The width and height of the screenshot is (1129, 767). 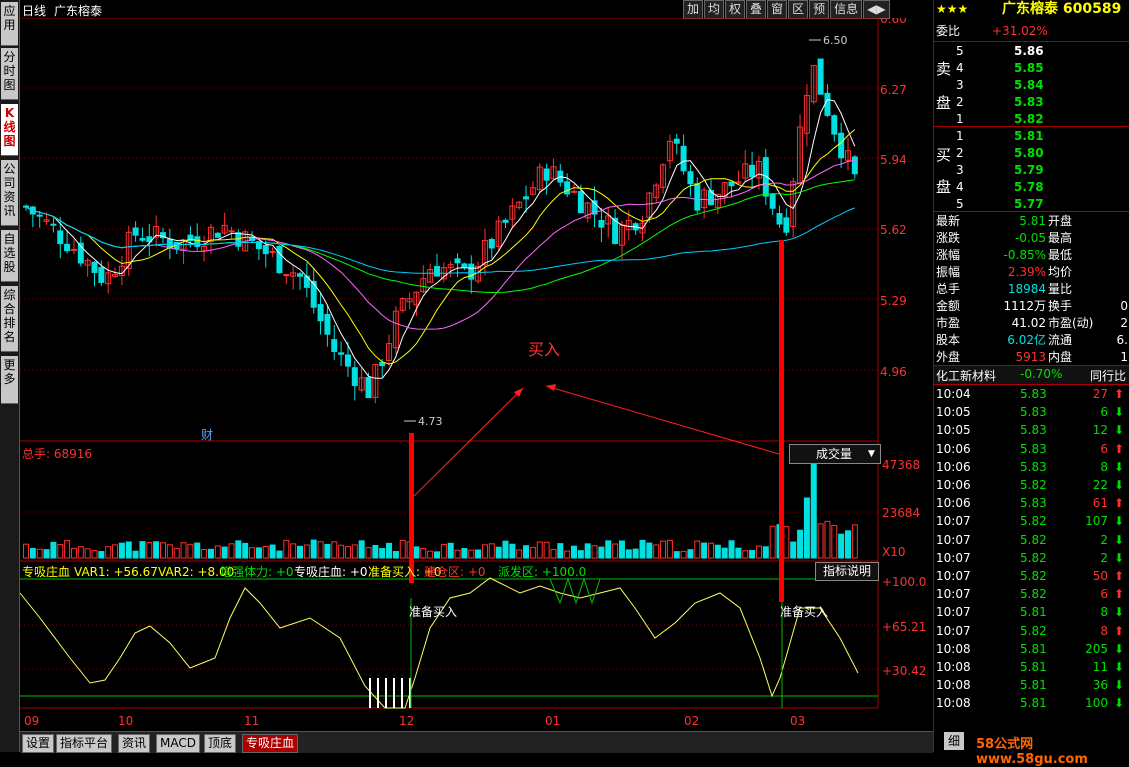 I want to click on bid-price: 5.80, so click(x=1029, y=153).